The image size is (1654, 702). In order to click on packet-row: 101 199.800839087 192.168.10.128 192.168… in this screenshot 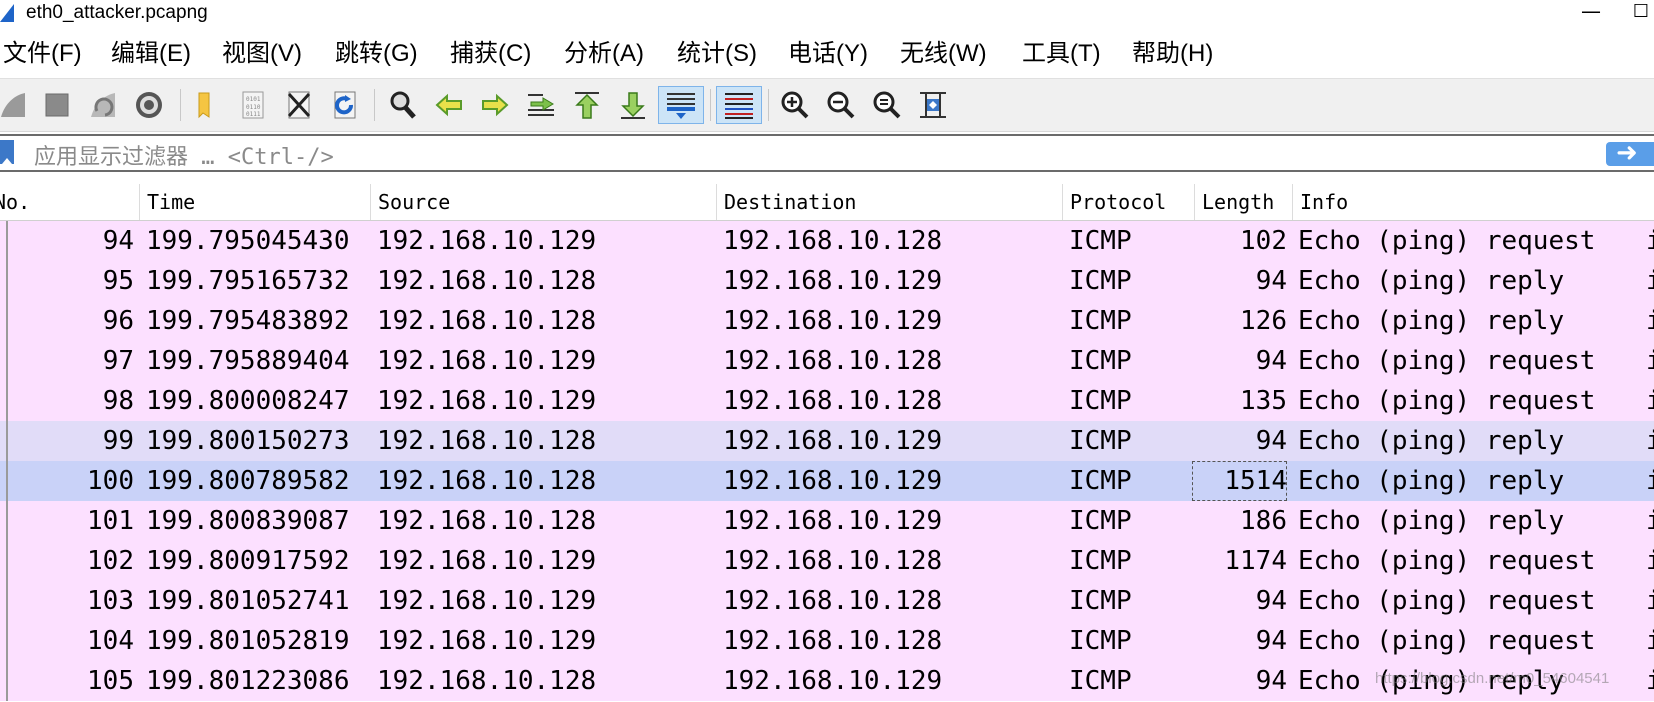, I will do `click(827, 521)`.